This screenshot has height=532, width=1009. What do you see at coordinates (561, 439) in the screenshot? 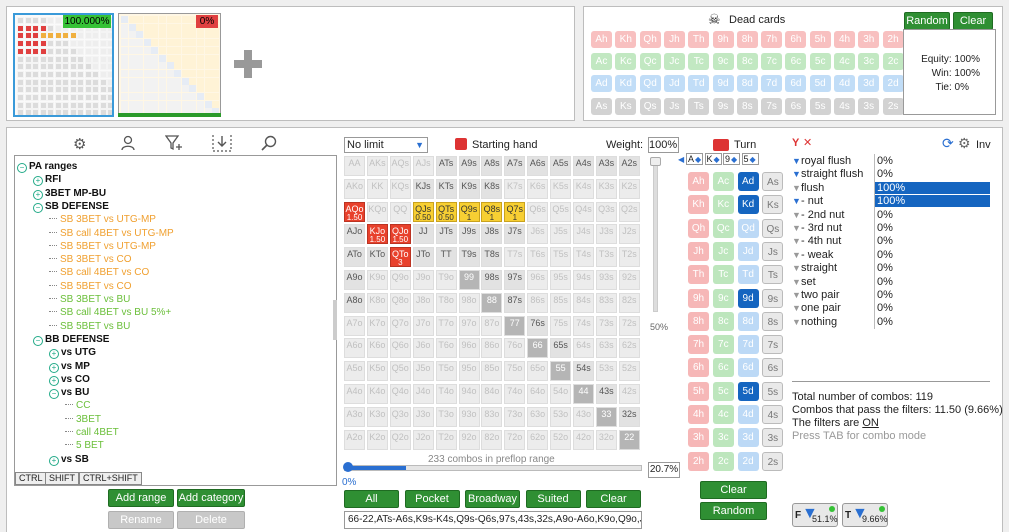
I see `hand-cell: 52o` at bounding box center [561, 439].